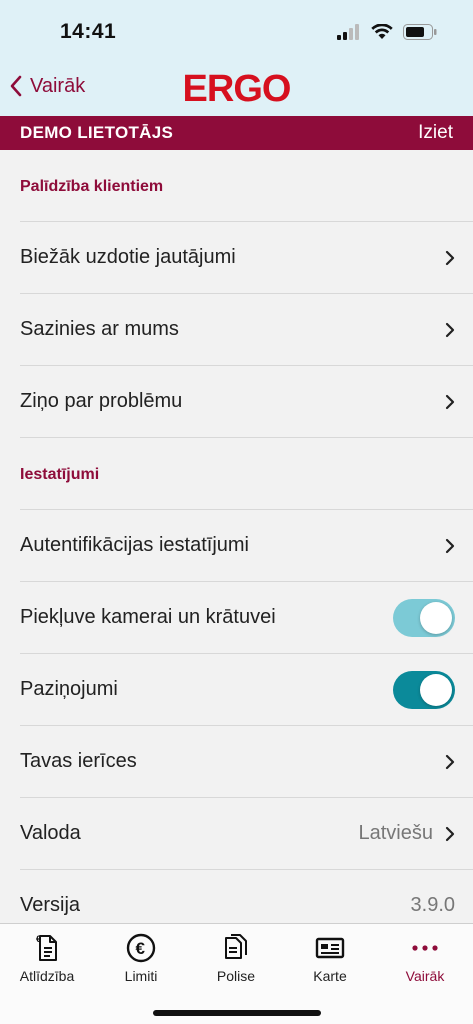 This screenshot has width=473, height=1024. I want to click on tab-card: Karte, so click(330, 958).